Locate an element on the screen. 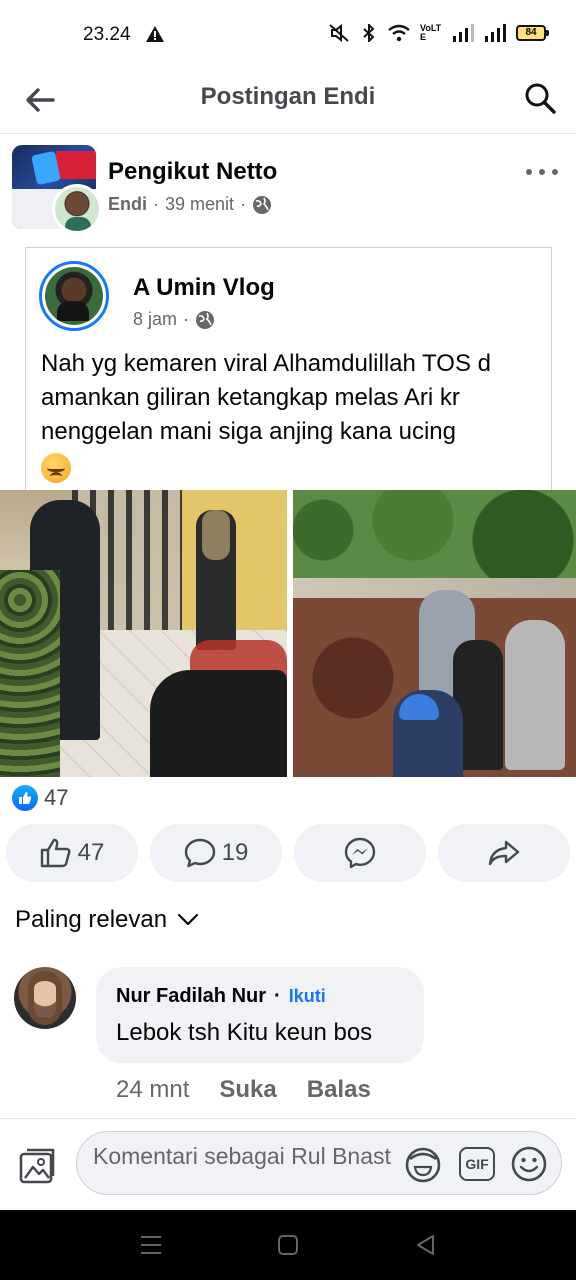  reactions-summary: 47 is located at coordinates (40, 798).